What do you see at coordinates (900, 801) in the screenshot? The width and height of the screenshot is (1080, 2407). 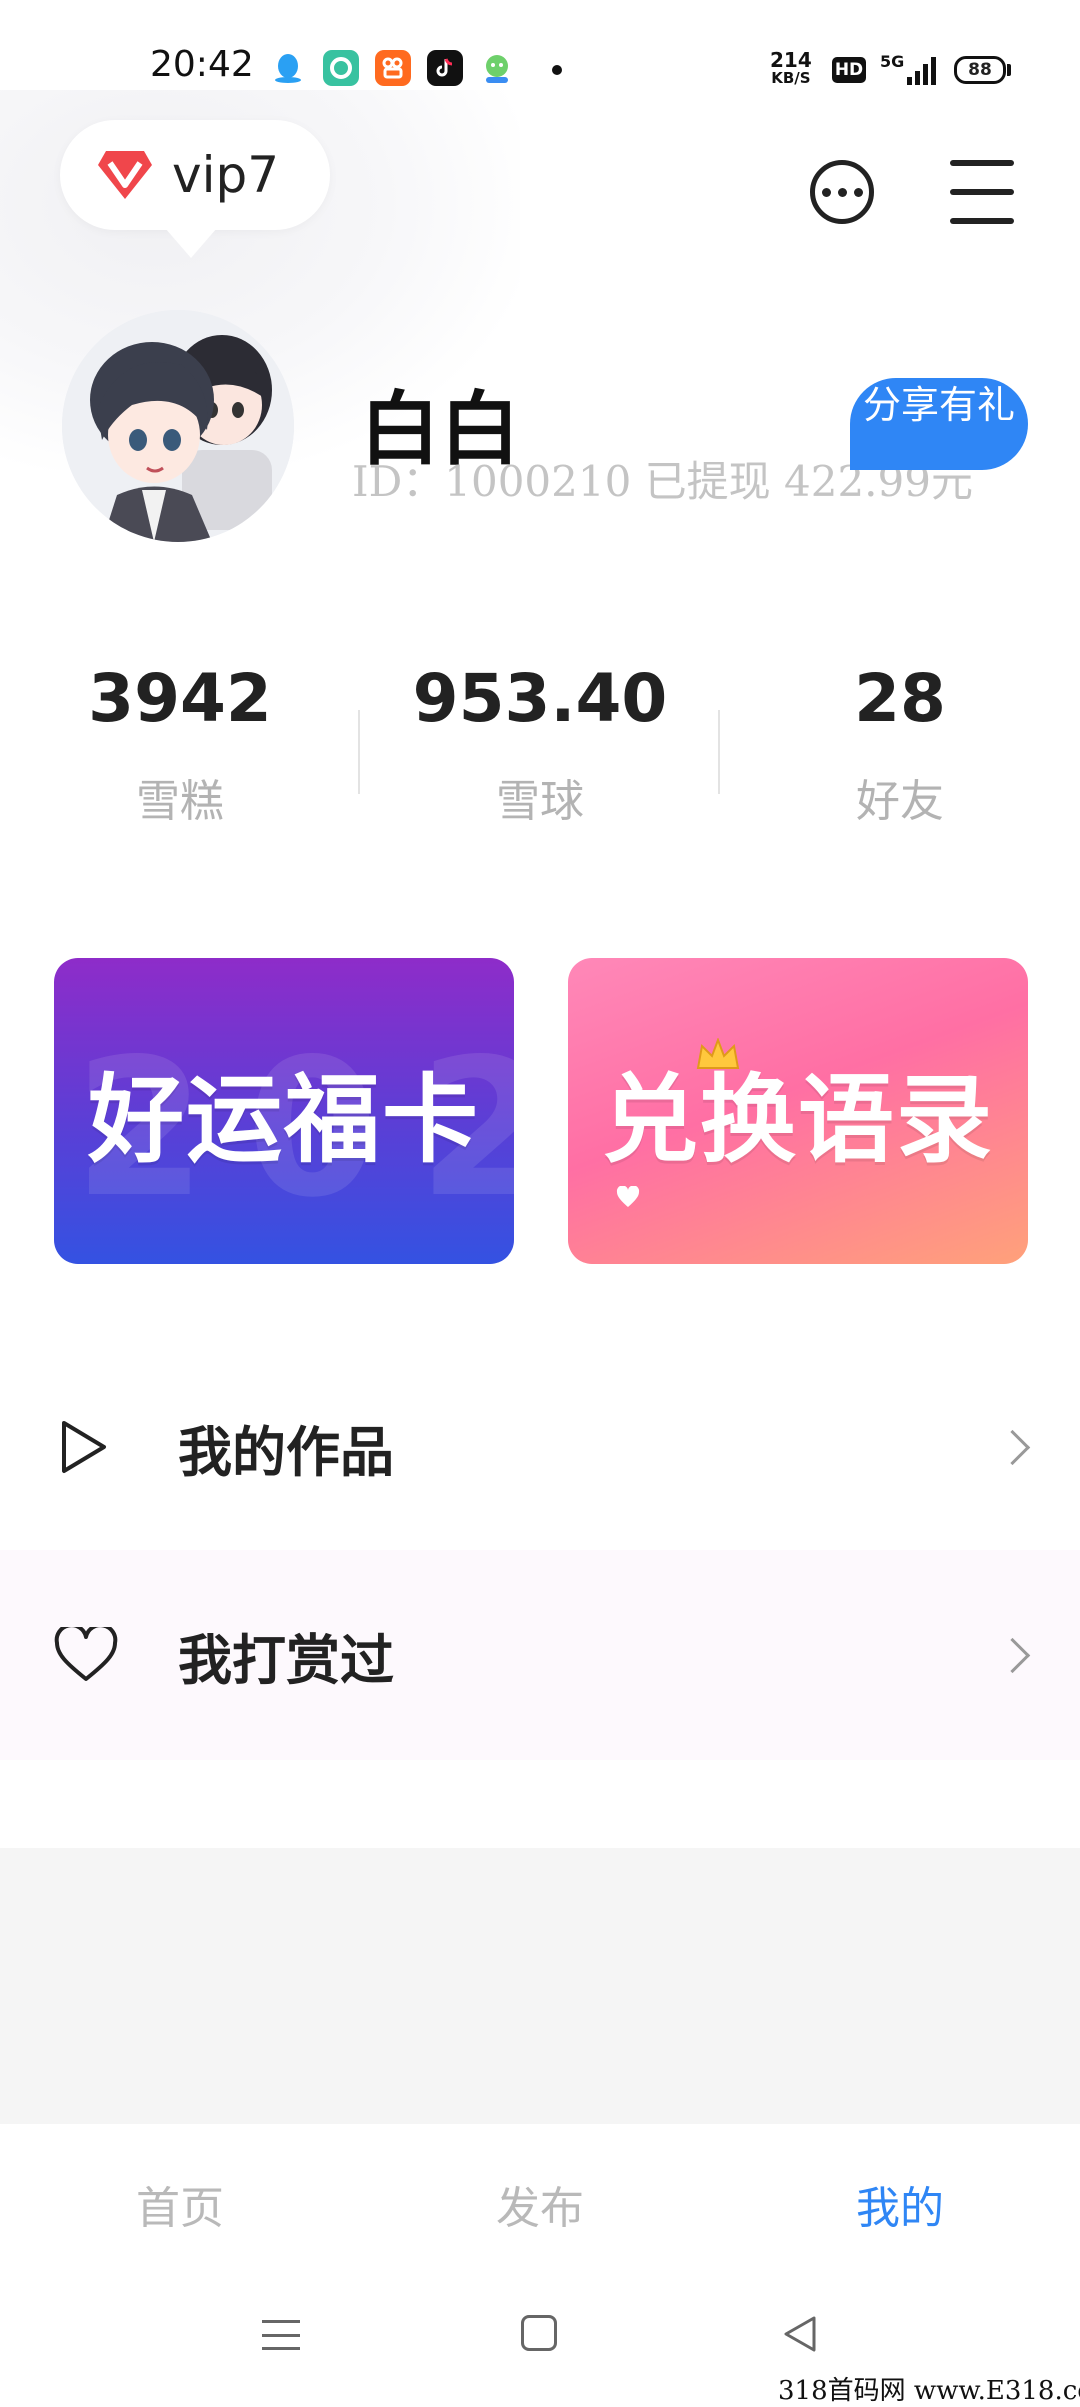 I see `stat-label: 好友` at bounding box center [900, 801].